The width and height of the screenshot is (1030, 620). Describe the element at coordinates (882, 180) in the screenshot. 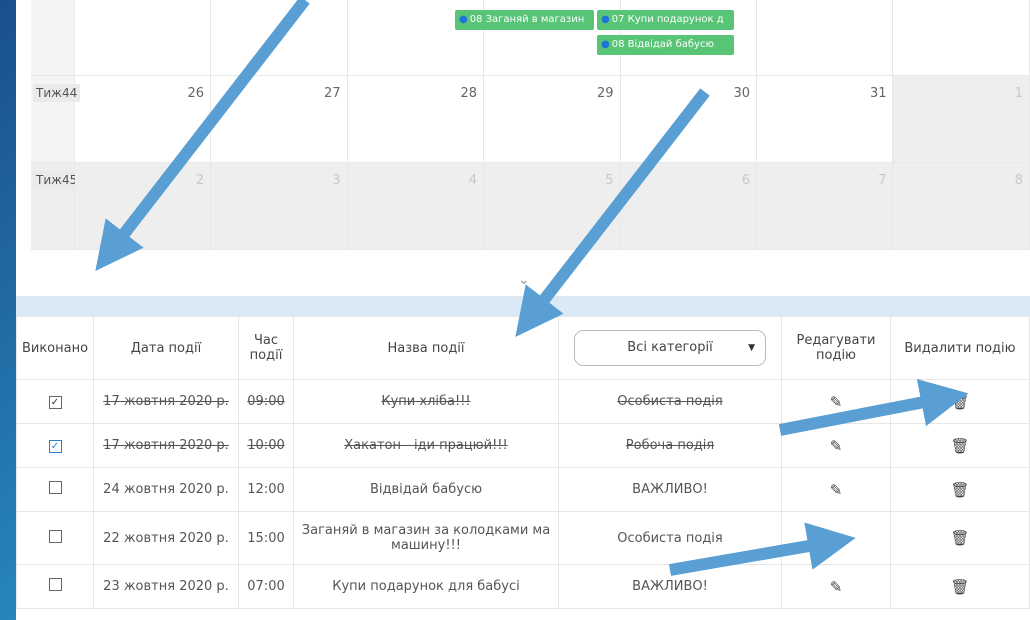

I see `day-number: 7` at that location.